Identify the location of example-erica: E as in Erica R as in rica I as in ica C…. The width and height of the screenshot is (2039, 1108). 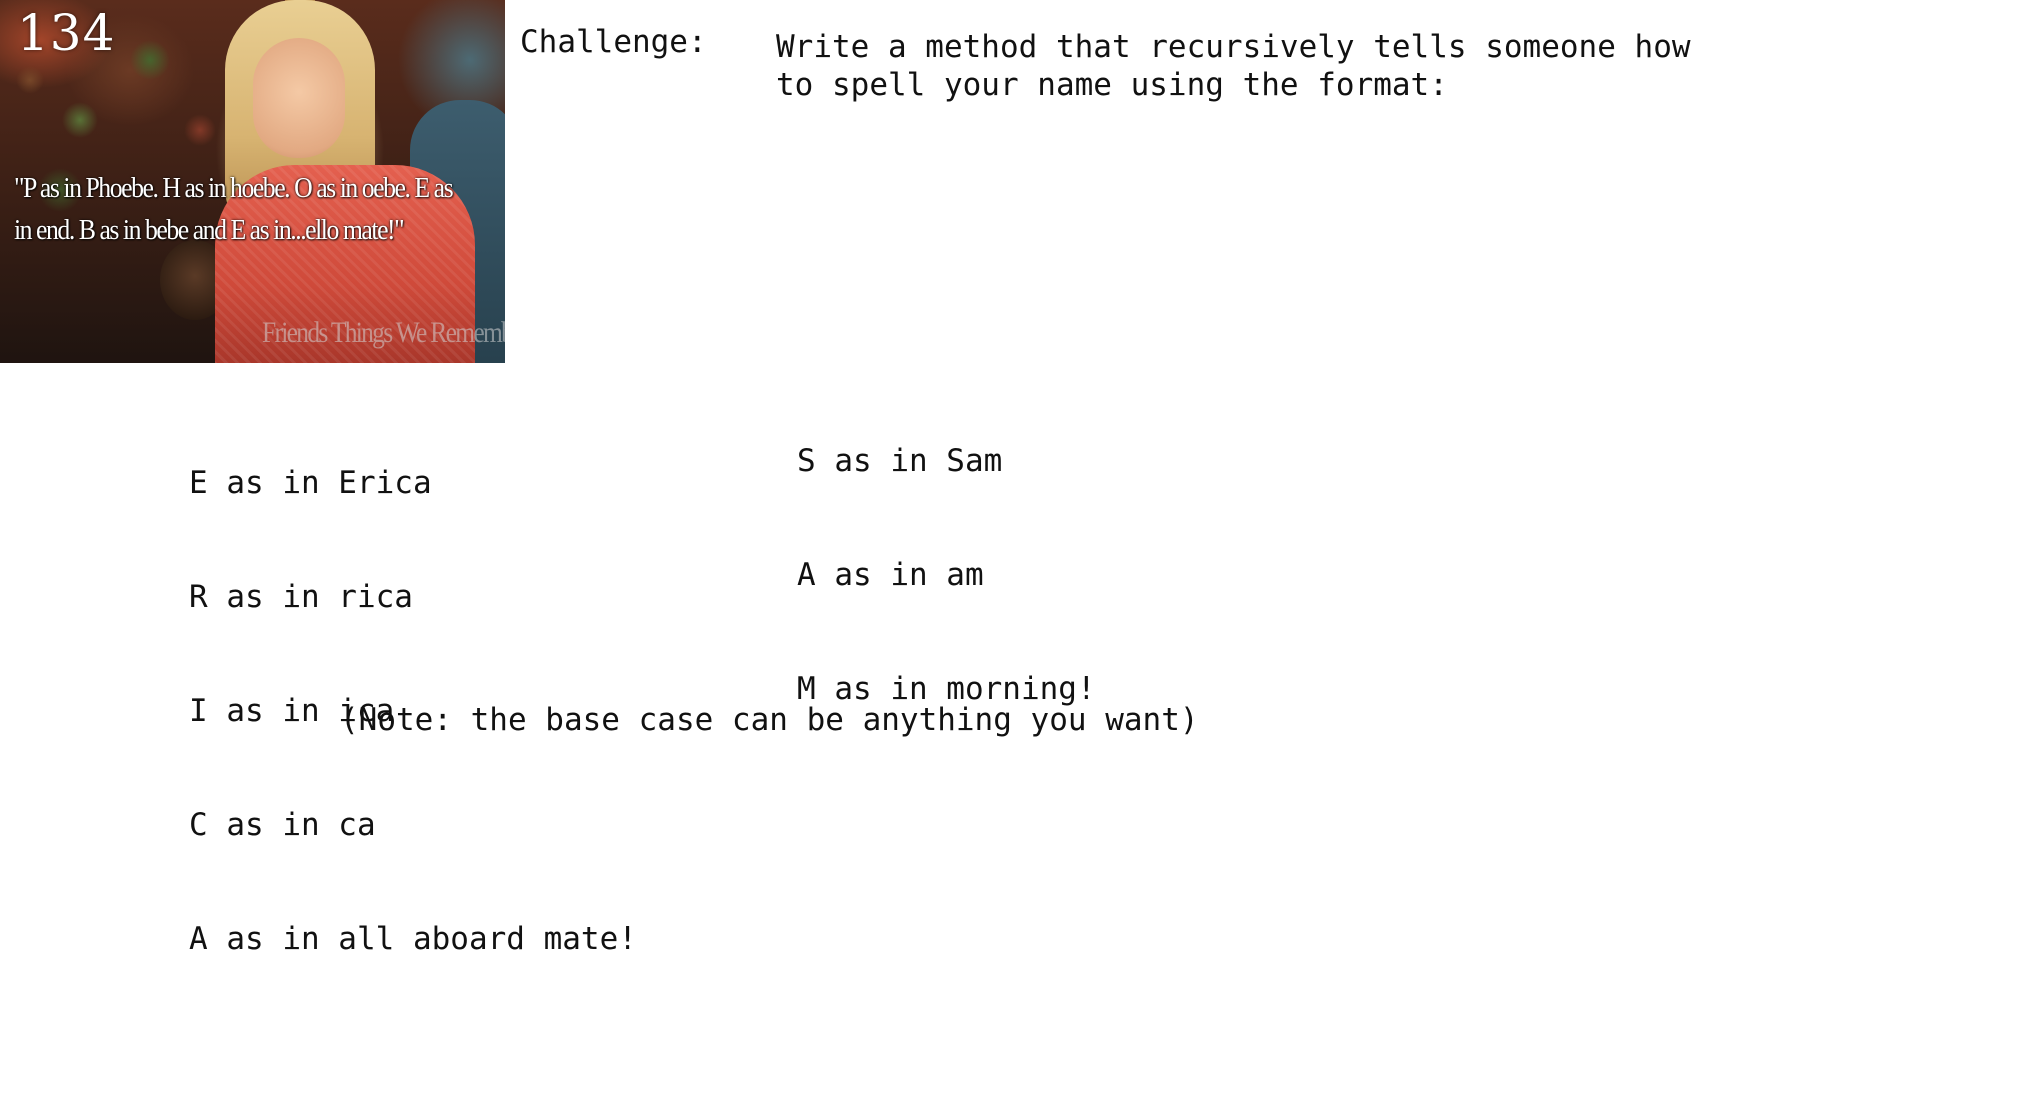
(413, 692).